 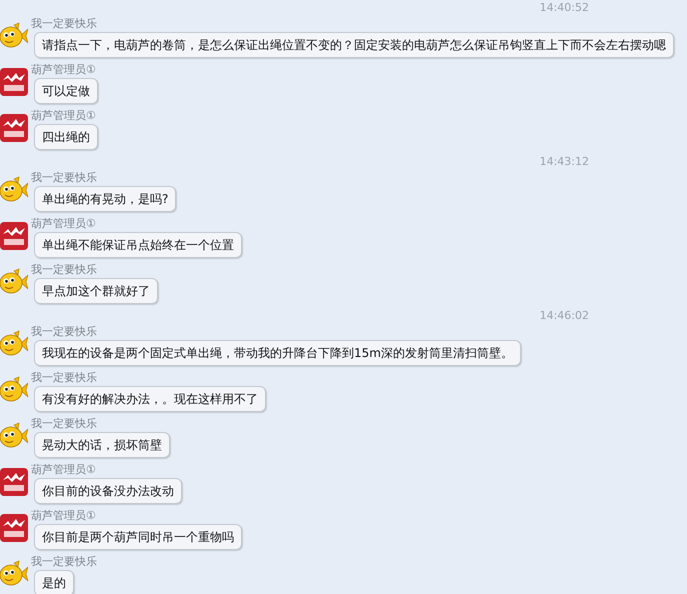 I want to click on timestamp: 14:43:12, so click(x=564, y=162).